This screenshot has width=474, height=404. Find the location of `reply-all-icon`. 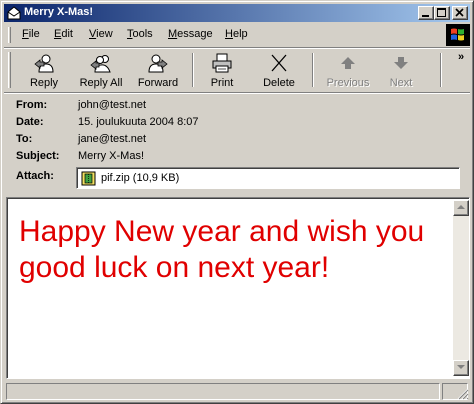

reply-all-icon is located at coordinates (100, 64).